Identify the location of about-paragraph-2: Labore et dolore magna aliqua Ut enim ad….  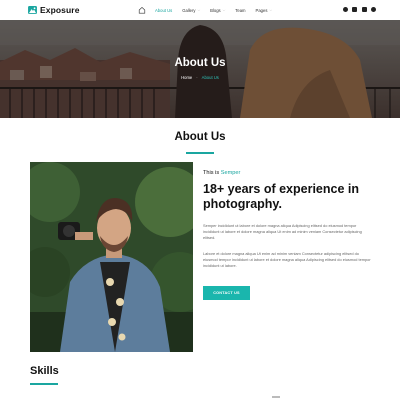
(287, 259).